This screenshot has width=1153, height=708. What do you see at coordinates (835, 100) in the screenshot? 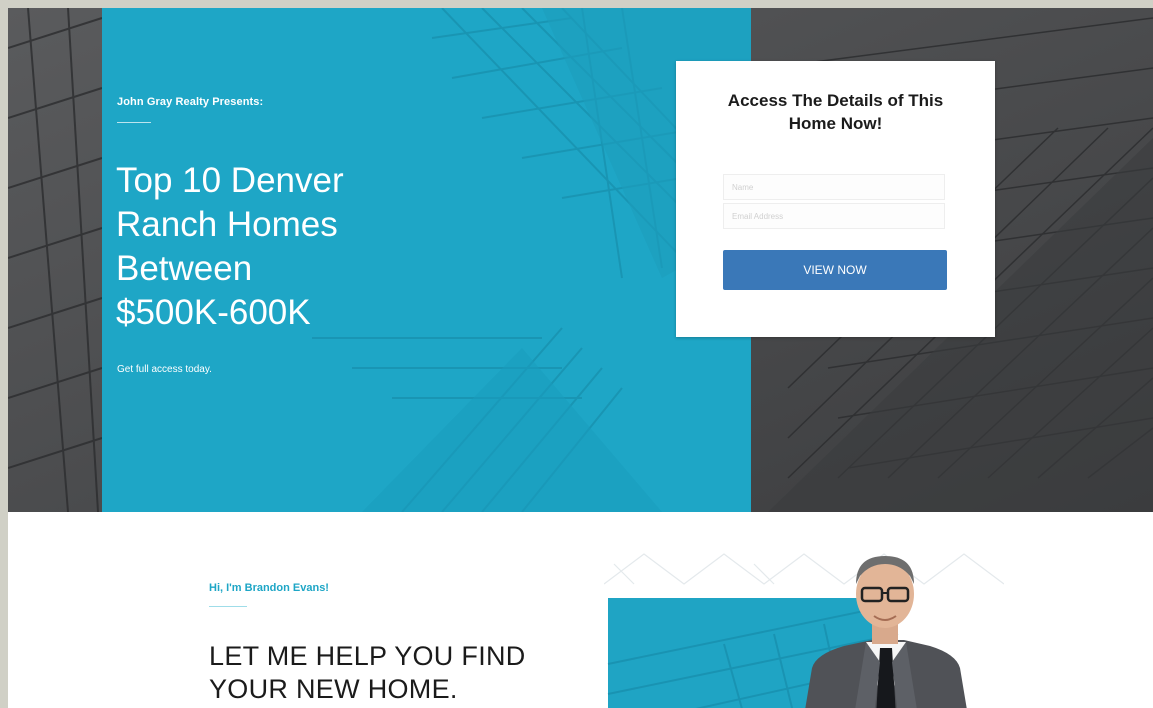
I see `form-title-line: Access The Details of This` at bounding box center [835, 100].